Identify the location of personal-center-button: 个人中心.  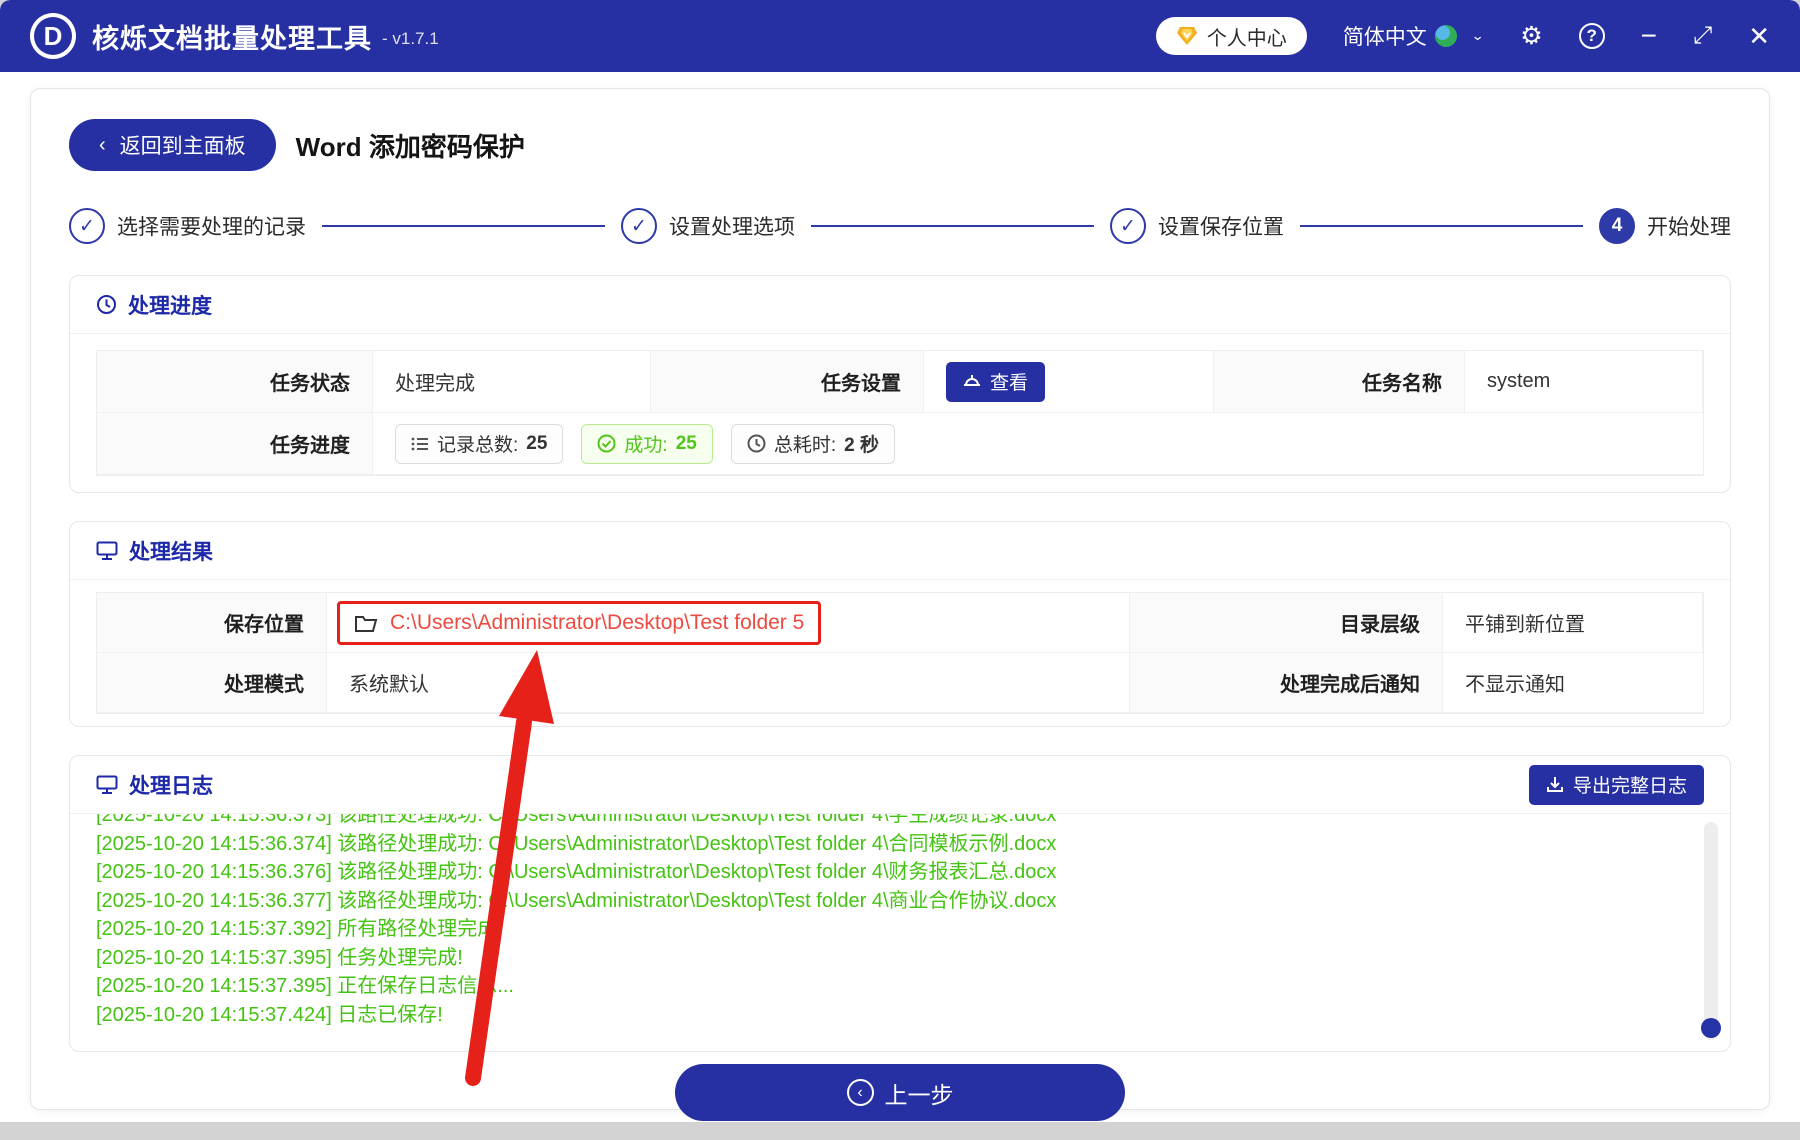
(1231, 36).